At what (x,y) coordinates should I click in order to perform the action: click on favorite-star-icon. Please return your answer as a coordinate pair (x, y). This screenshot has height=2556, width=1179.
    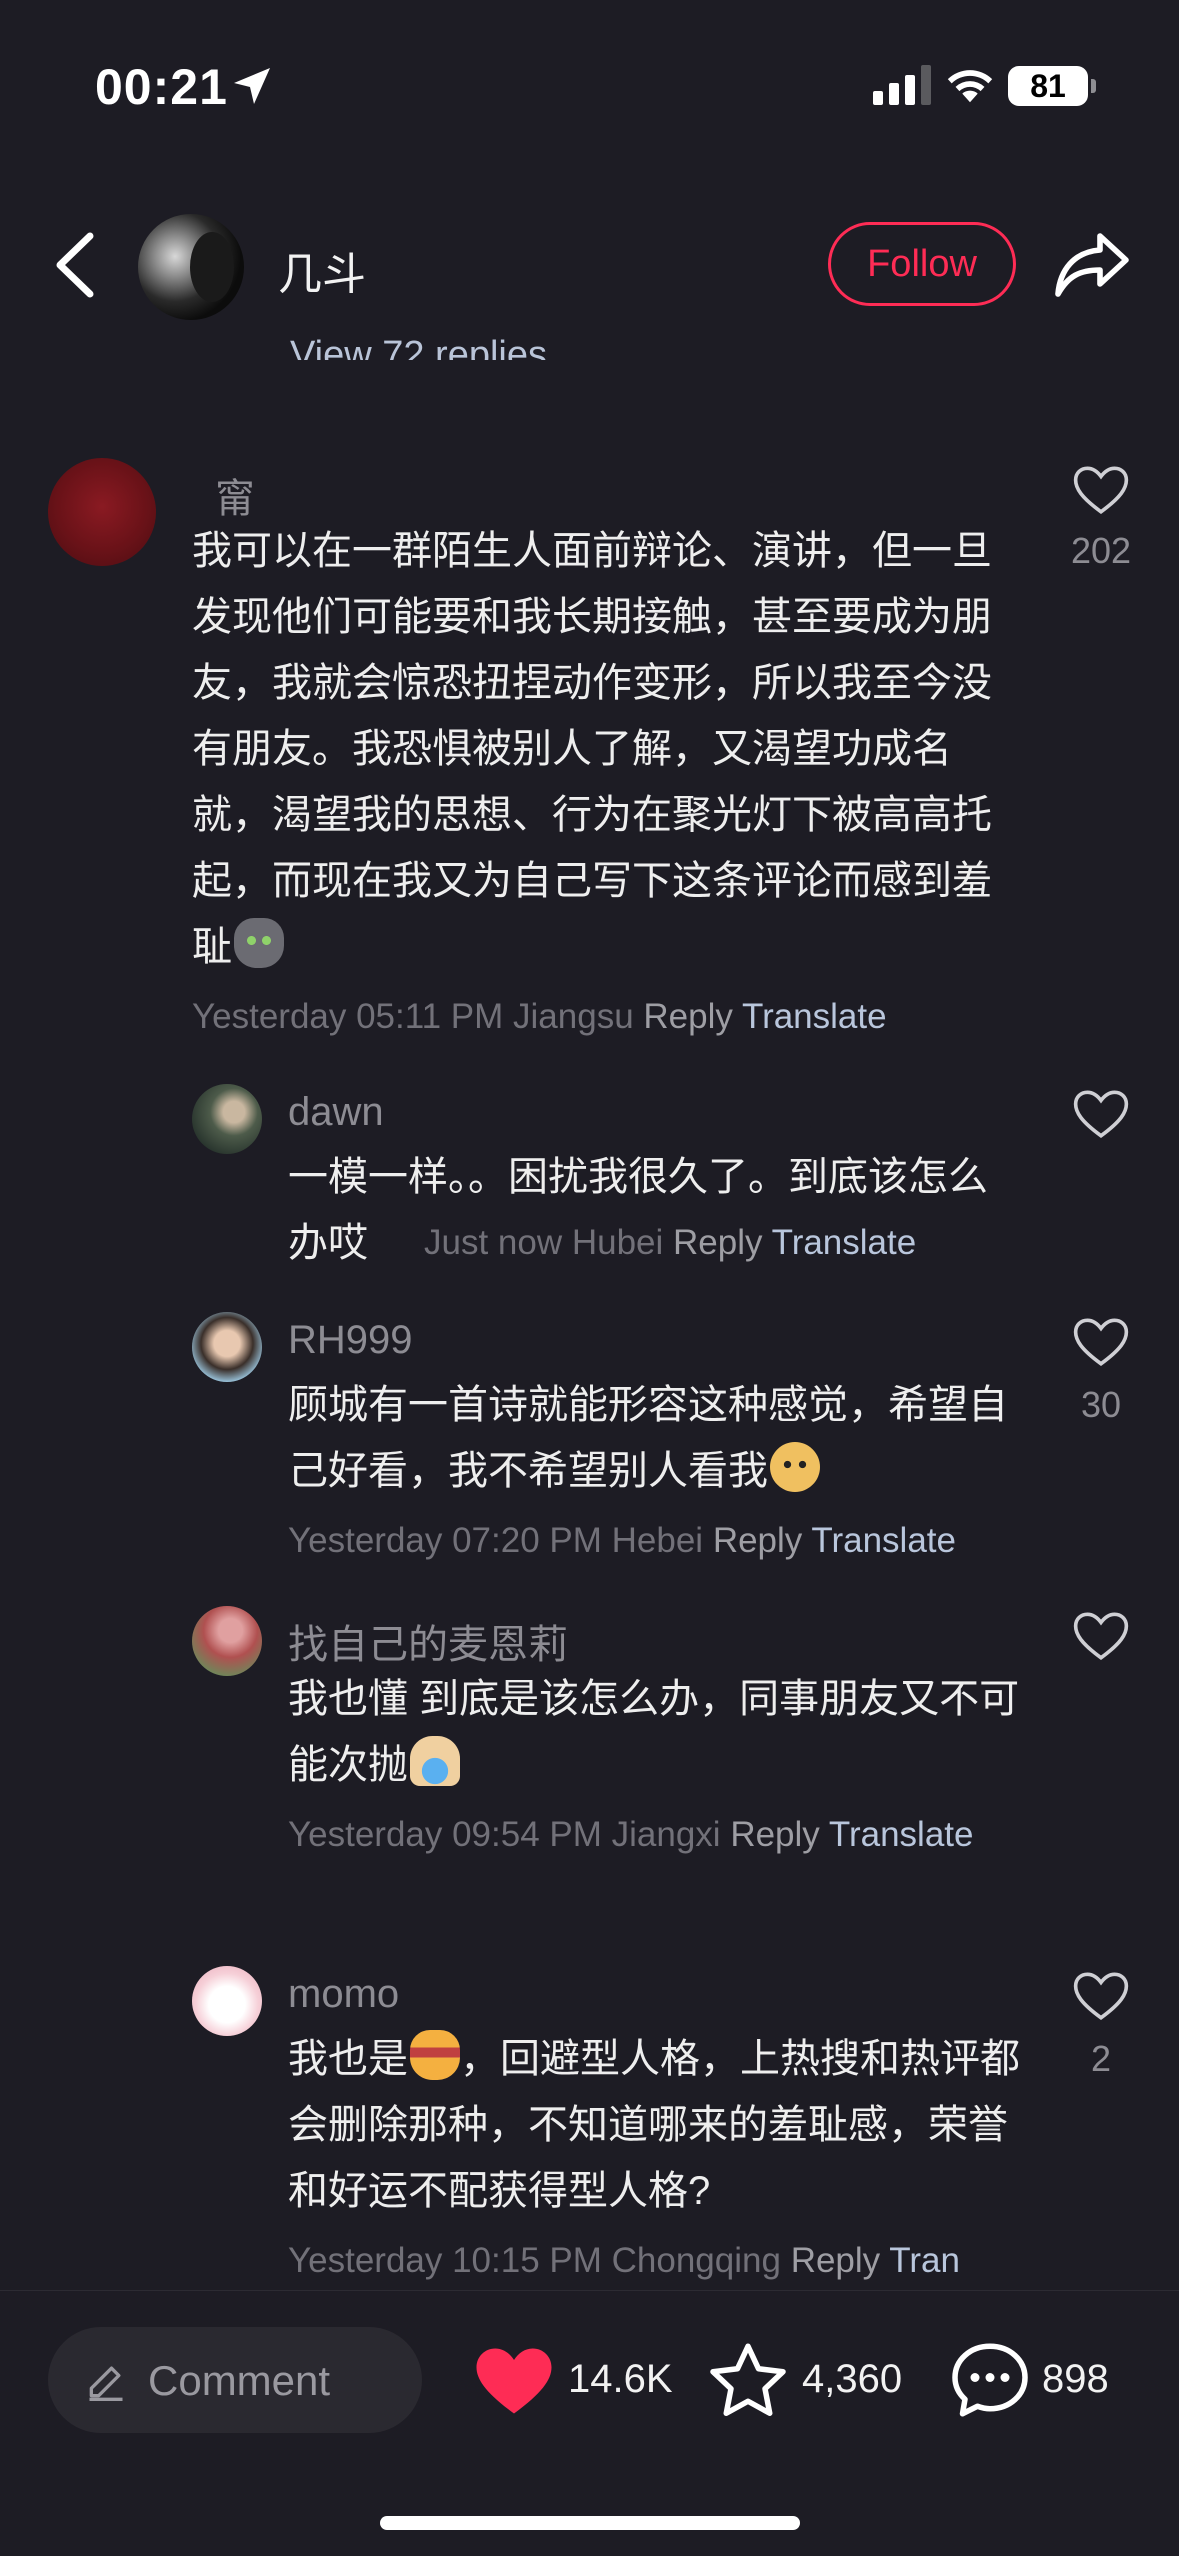
    Looking at the image, I should click on (748, 2380).